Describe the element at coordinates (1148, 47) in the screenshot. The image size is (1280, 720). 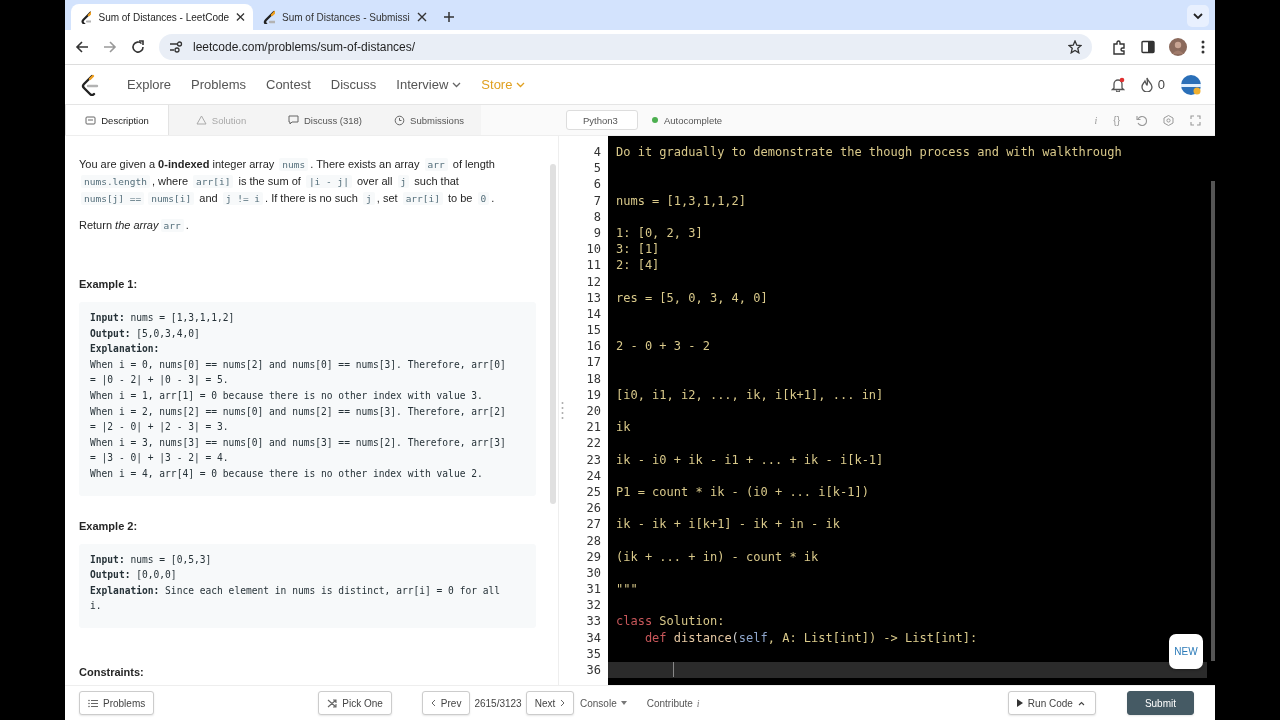
I see `side-panel-icon` at that location.